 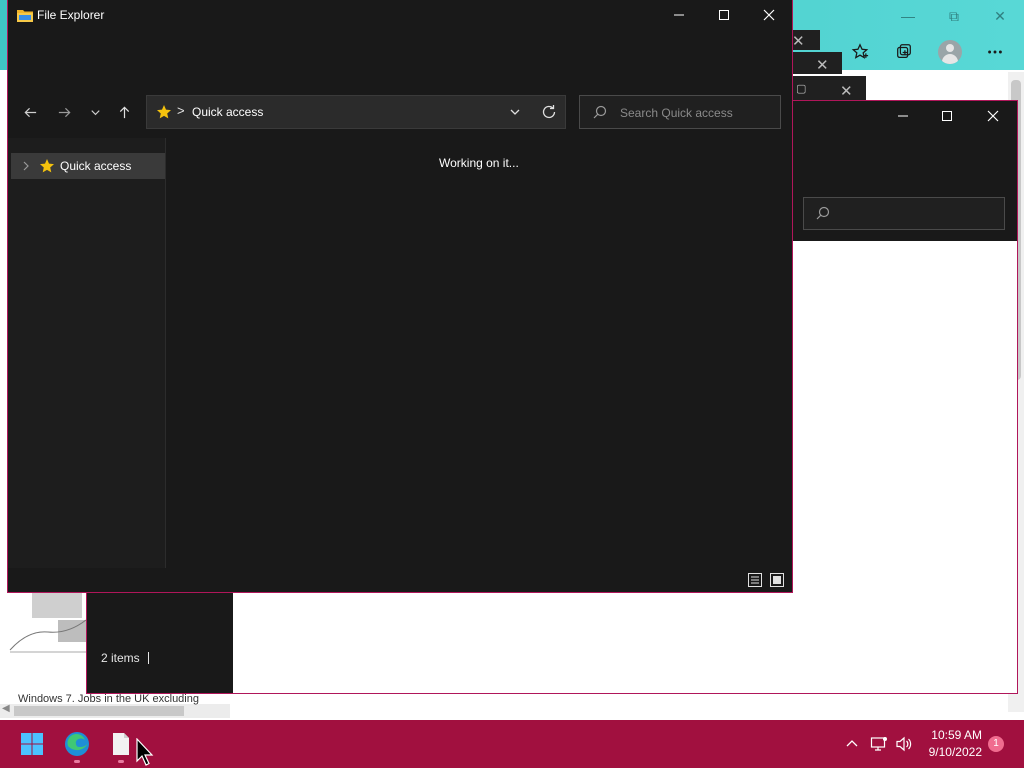 What do you see at coordinates (6, 708) in the screenshot?
I see `scroll-left-arrow-icon: ◀` at bounding box center [6, 708].